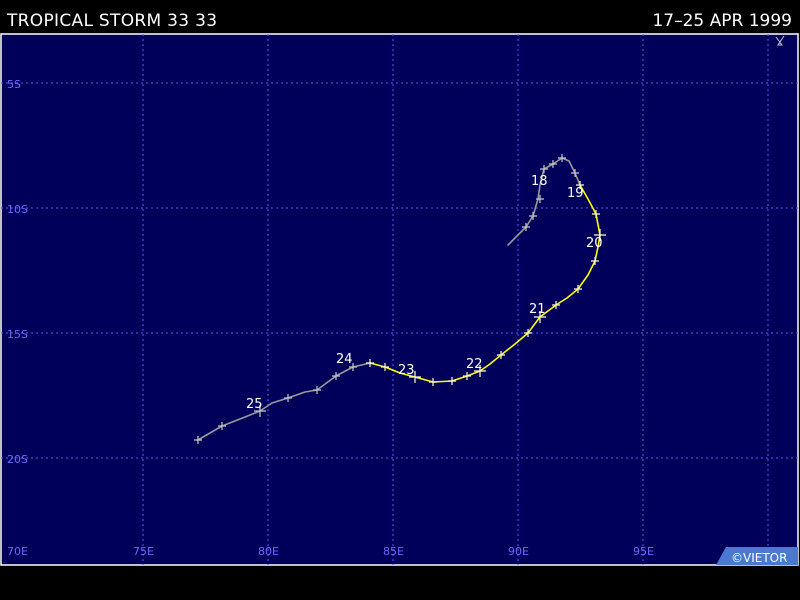 Image resolution: width=800 pixels, height=600 pixels. What do you see at coordinates (344, 359) in the screenshot?
I see `day-label-24: 24` at bounding box center [344, 359].